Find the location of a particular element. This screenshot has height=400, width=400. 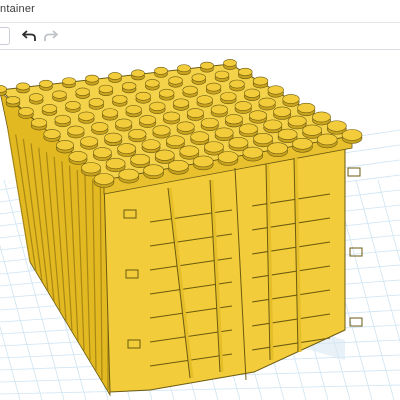

redo-icon is located at coordinates (51, 35).